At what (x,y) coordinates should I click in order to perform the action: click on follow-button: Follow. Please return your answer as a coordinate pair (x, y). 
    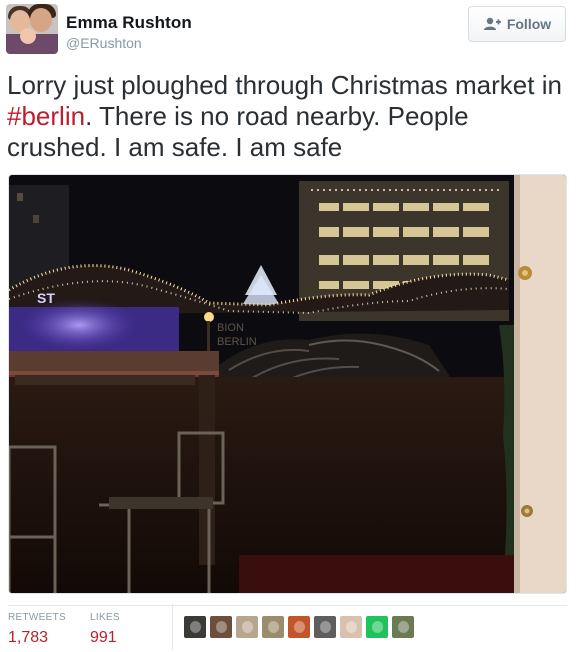
    Looking at the image, I should click on (517, 24).